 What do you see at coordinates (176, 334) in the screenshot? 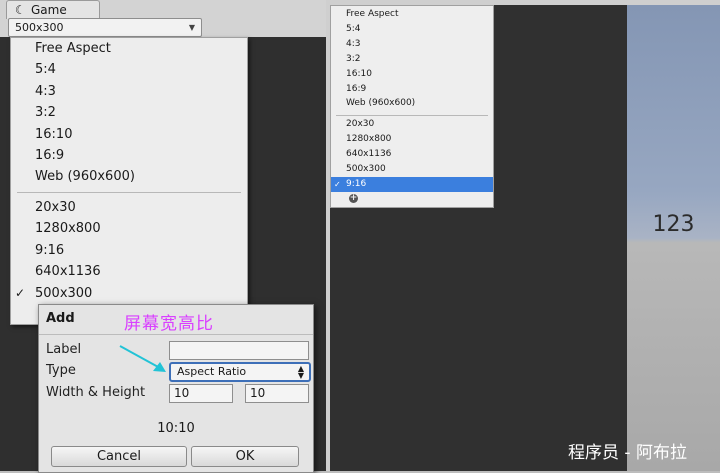
I see `dialog-divider` at bounding box center [176, 334].